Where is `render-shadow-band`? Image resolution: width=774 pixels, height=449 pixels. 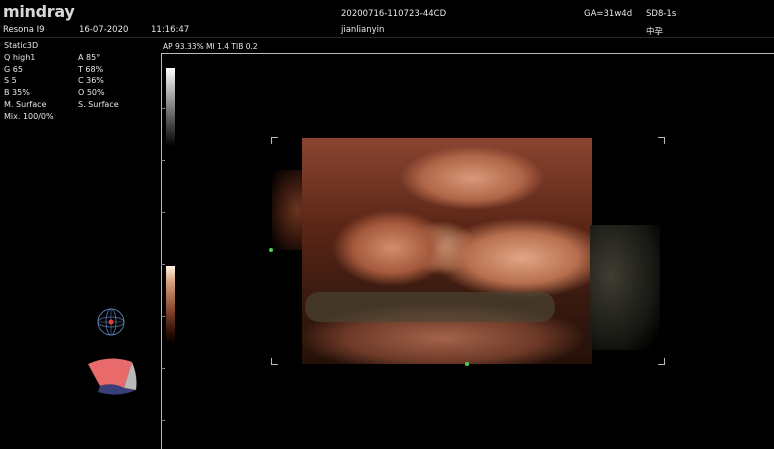 render-shadow-band is located at coordinates (430, 307).